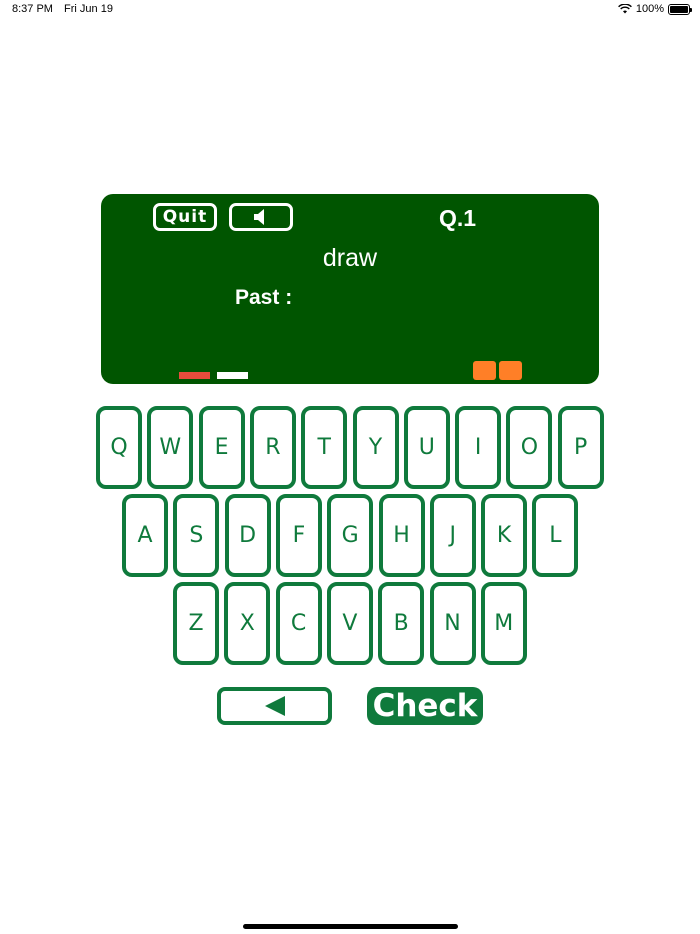  Describe the element at coordinates (497, 370) in the screenshot. I see `eraser-icon` at that location.